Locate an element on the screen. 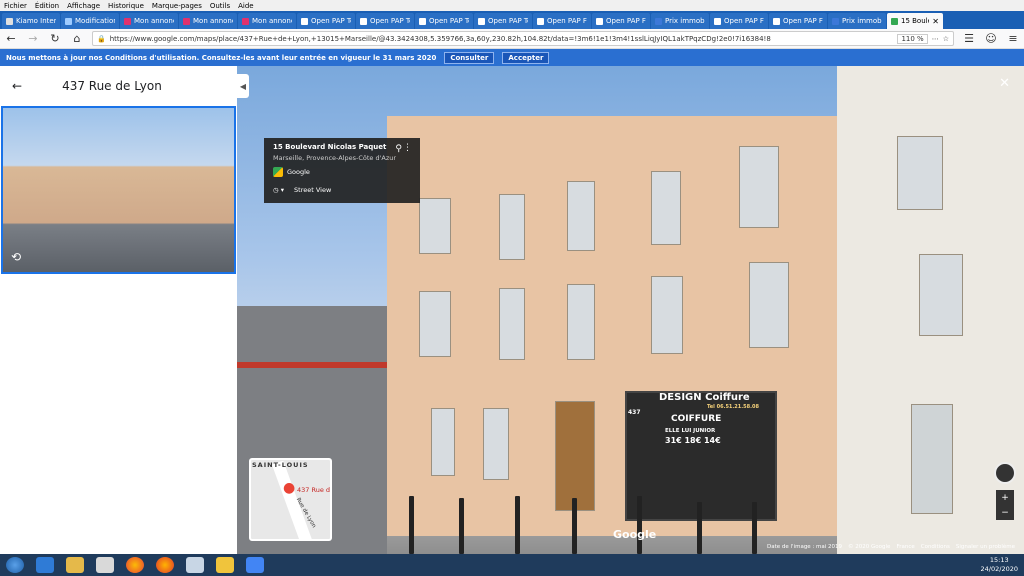  browser-tab: Modification is located at coordinates (90, 21).